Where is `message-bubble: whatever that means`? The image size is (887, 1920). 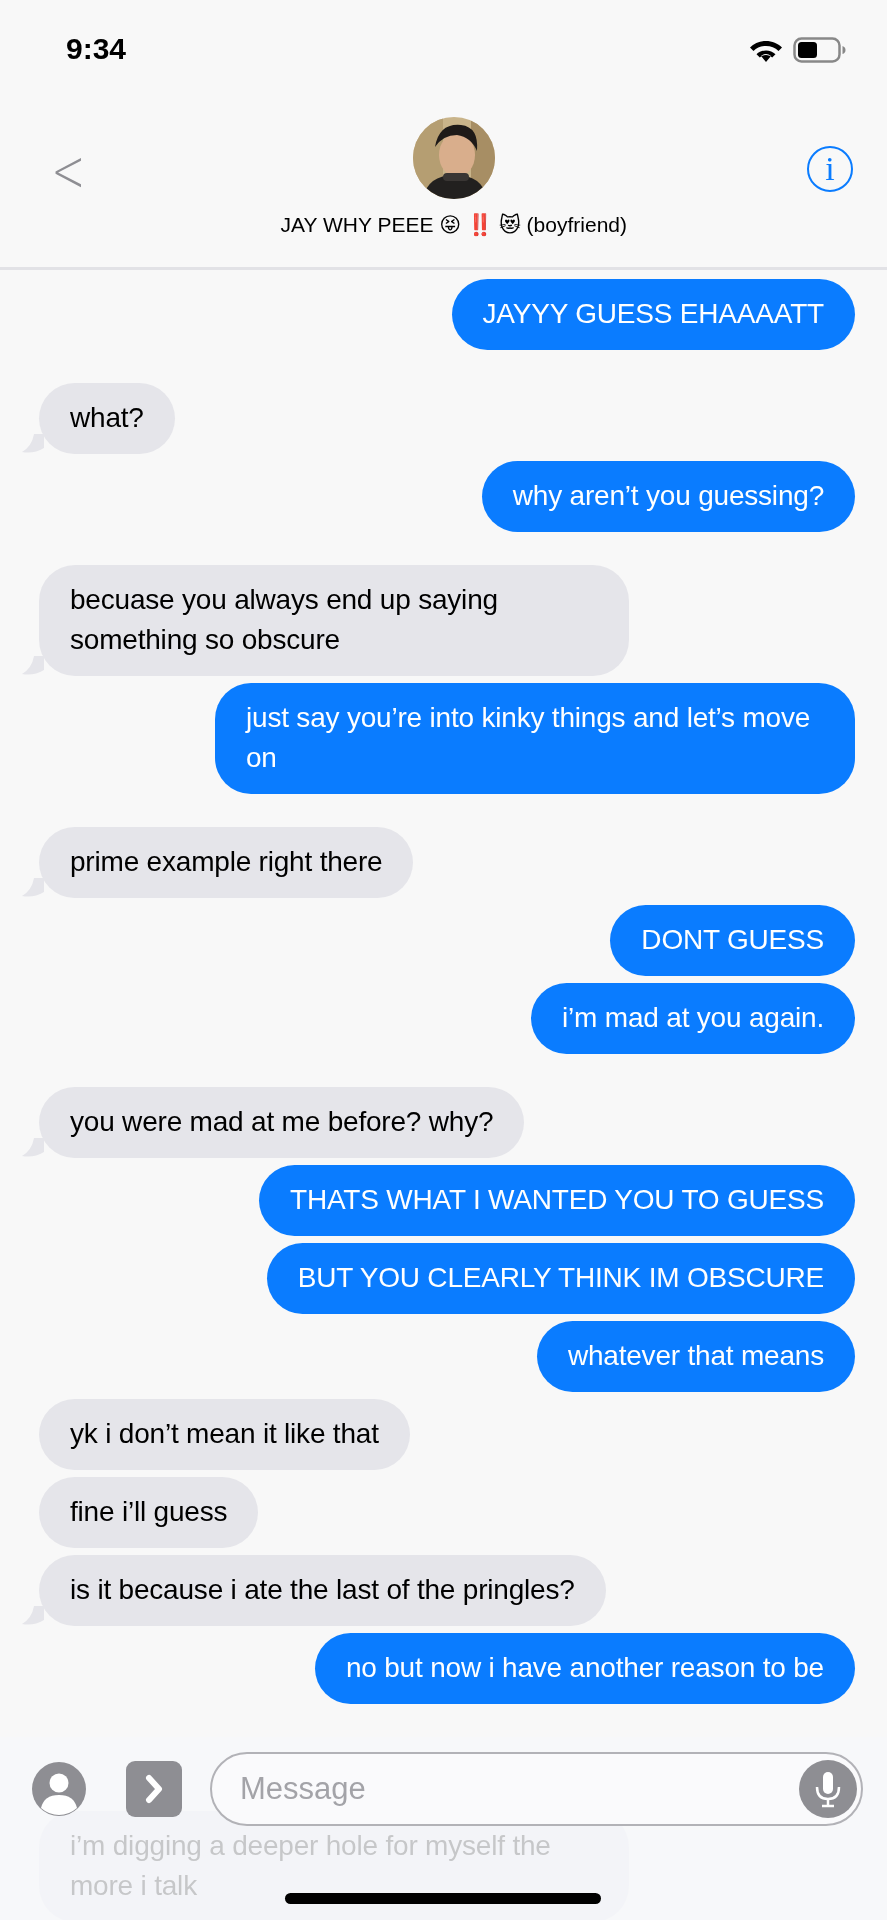
message-bubble: whatever that means is located at coordinates (695, 1356).